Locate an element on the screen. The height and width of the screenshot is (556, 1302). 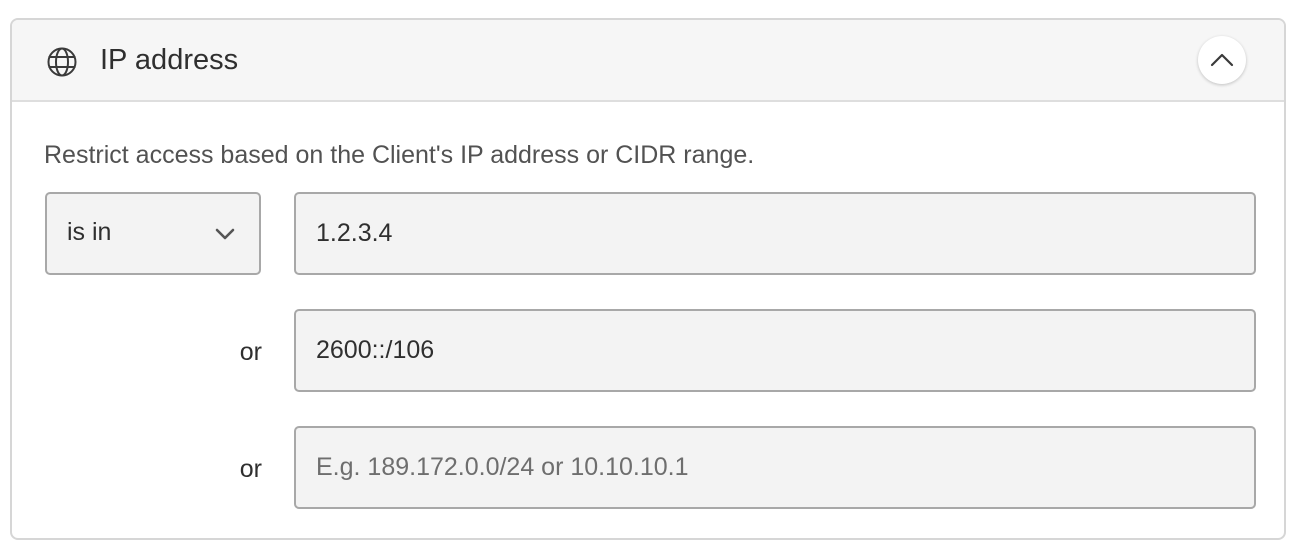
collapse-button is located at coordinates (1222, 60).